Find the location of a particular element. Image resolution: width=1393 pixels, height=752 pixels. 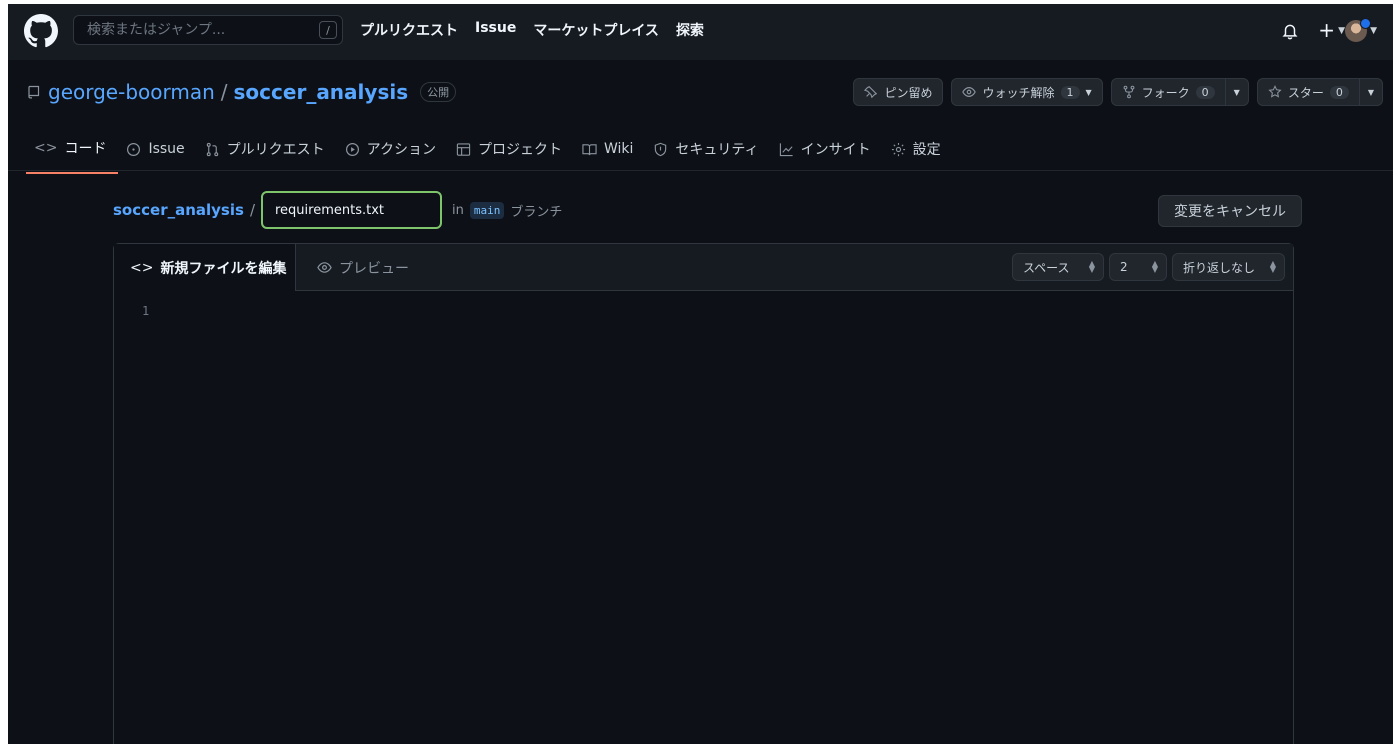

star-chevron-down-icon: ▼ is located at coordinates (1370, 92).